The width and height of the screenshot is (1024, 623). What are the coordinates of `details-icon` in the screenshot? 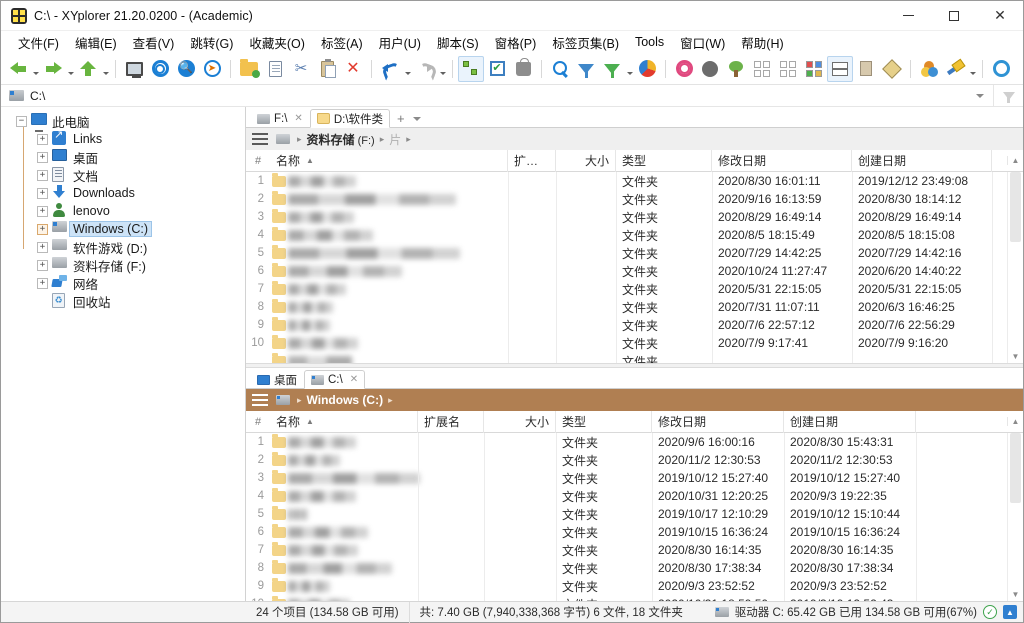 It's located at (840, 68).